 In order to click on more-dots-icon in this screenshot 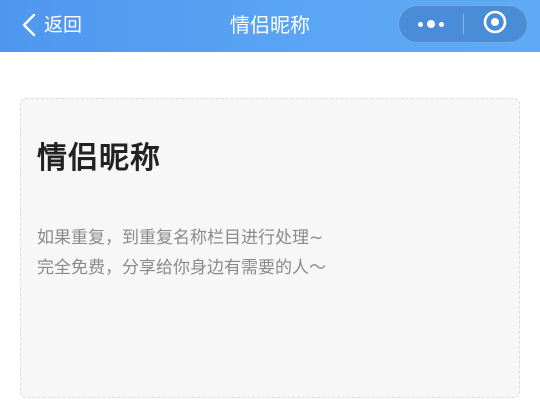, I will do `click(431, 24)`.